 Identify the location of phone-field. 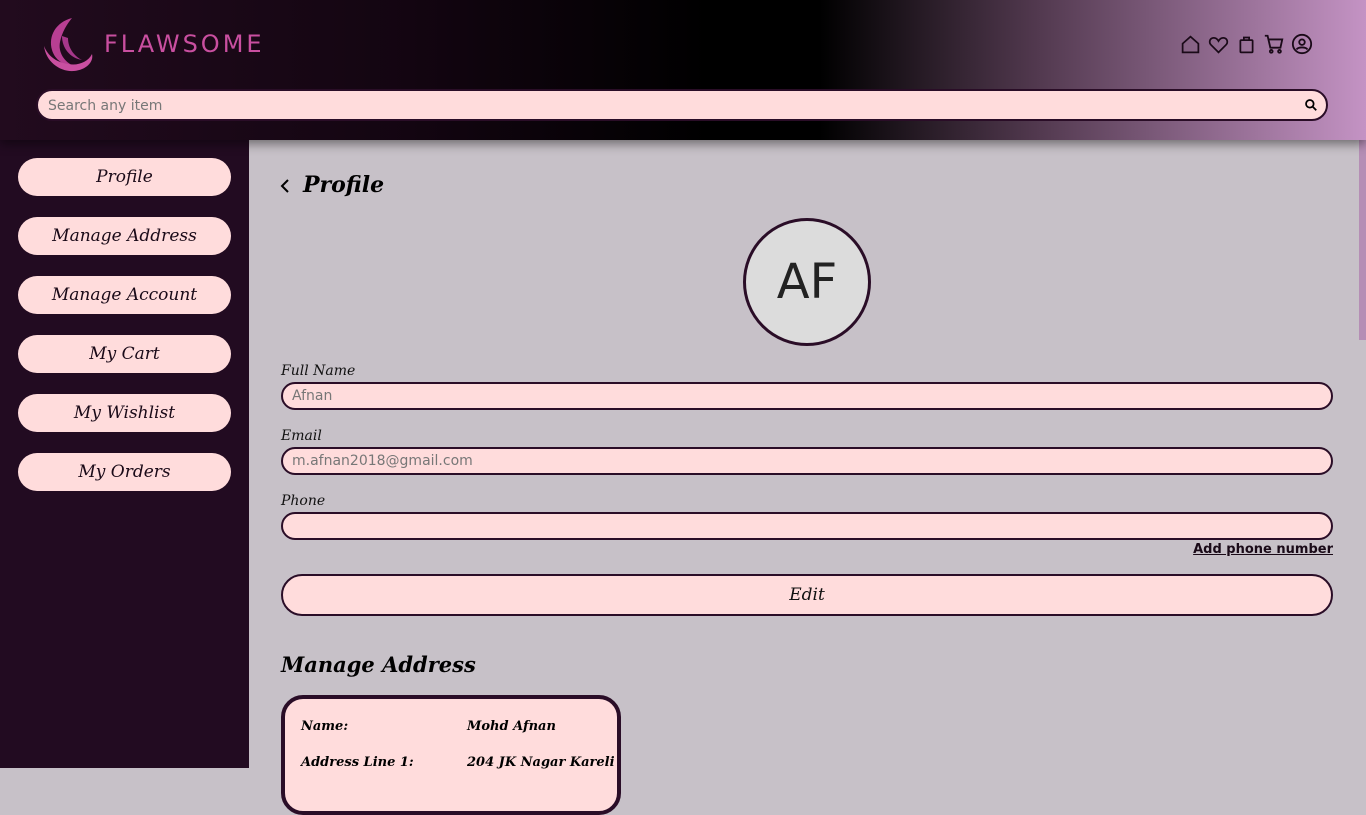
(807, 526).